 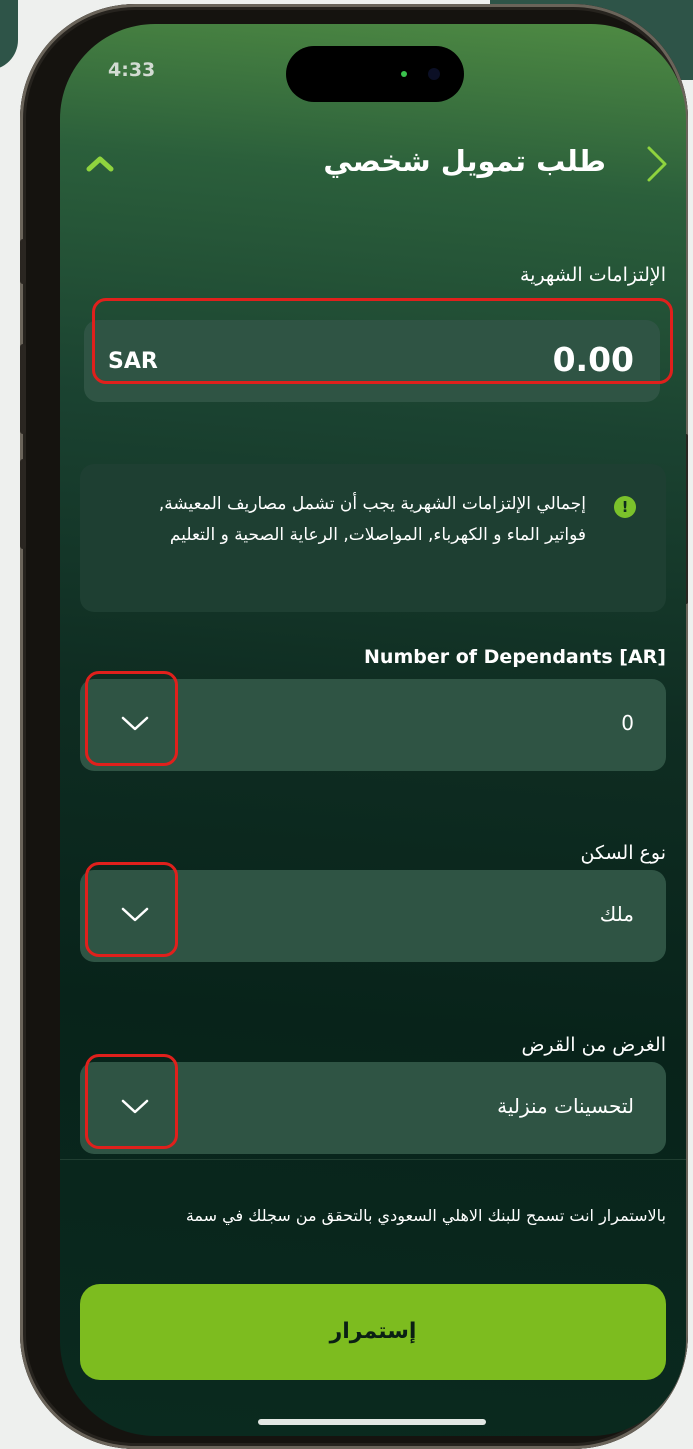 What do you see at coordinates (625, 507) in the screenshot?
I see `exclamation-icon: !` at bounding box center [625, 507].